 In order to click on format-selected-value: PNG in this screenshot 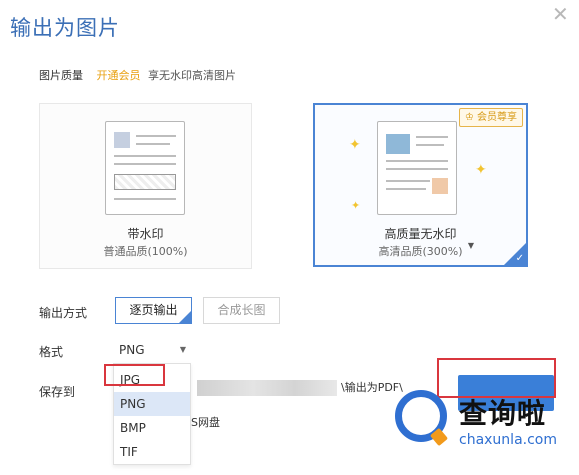, I will do `click(132, 350)`.